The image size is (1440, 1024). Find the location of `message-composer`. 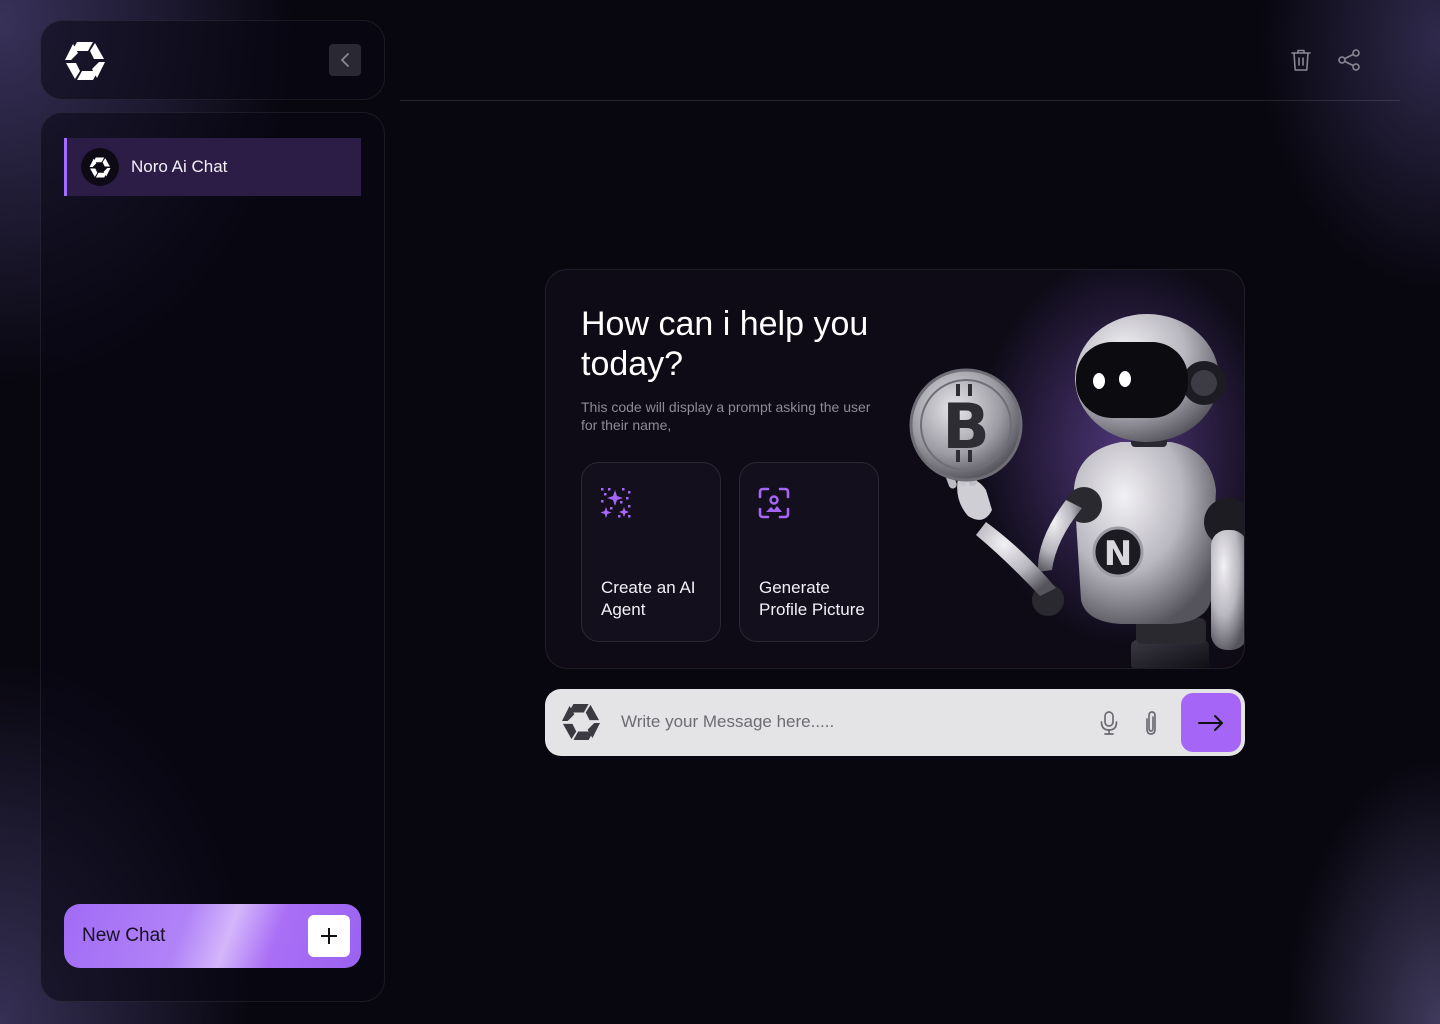

message-composer is located at coordinates (895, 722).